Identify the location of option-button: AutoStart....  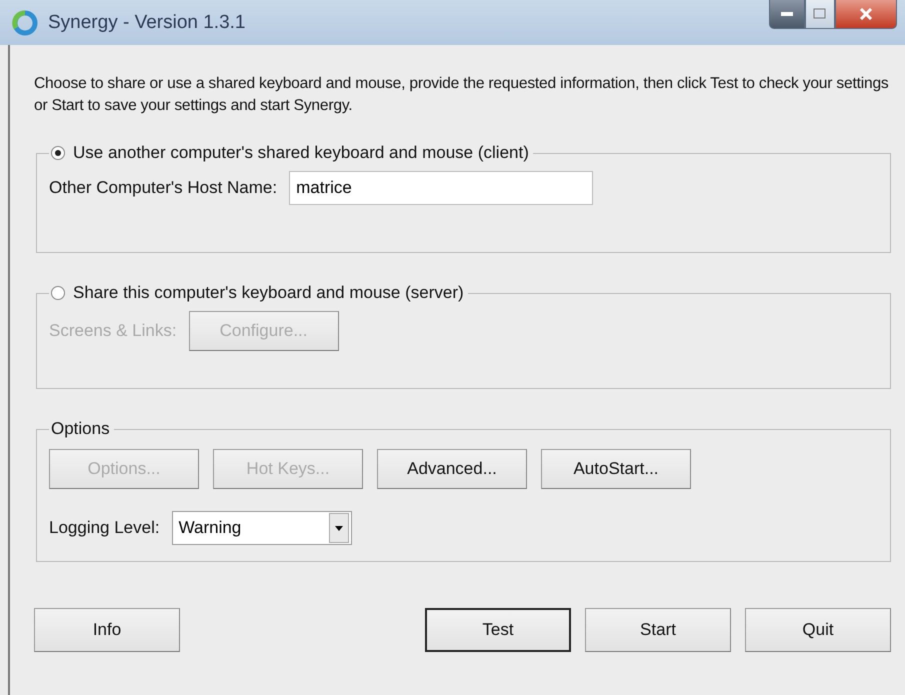
(616, 469).